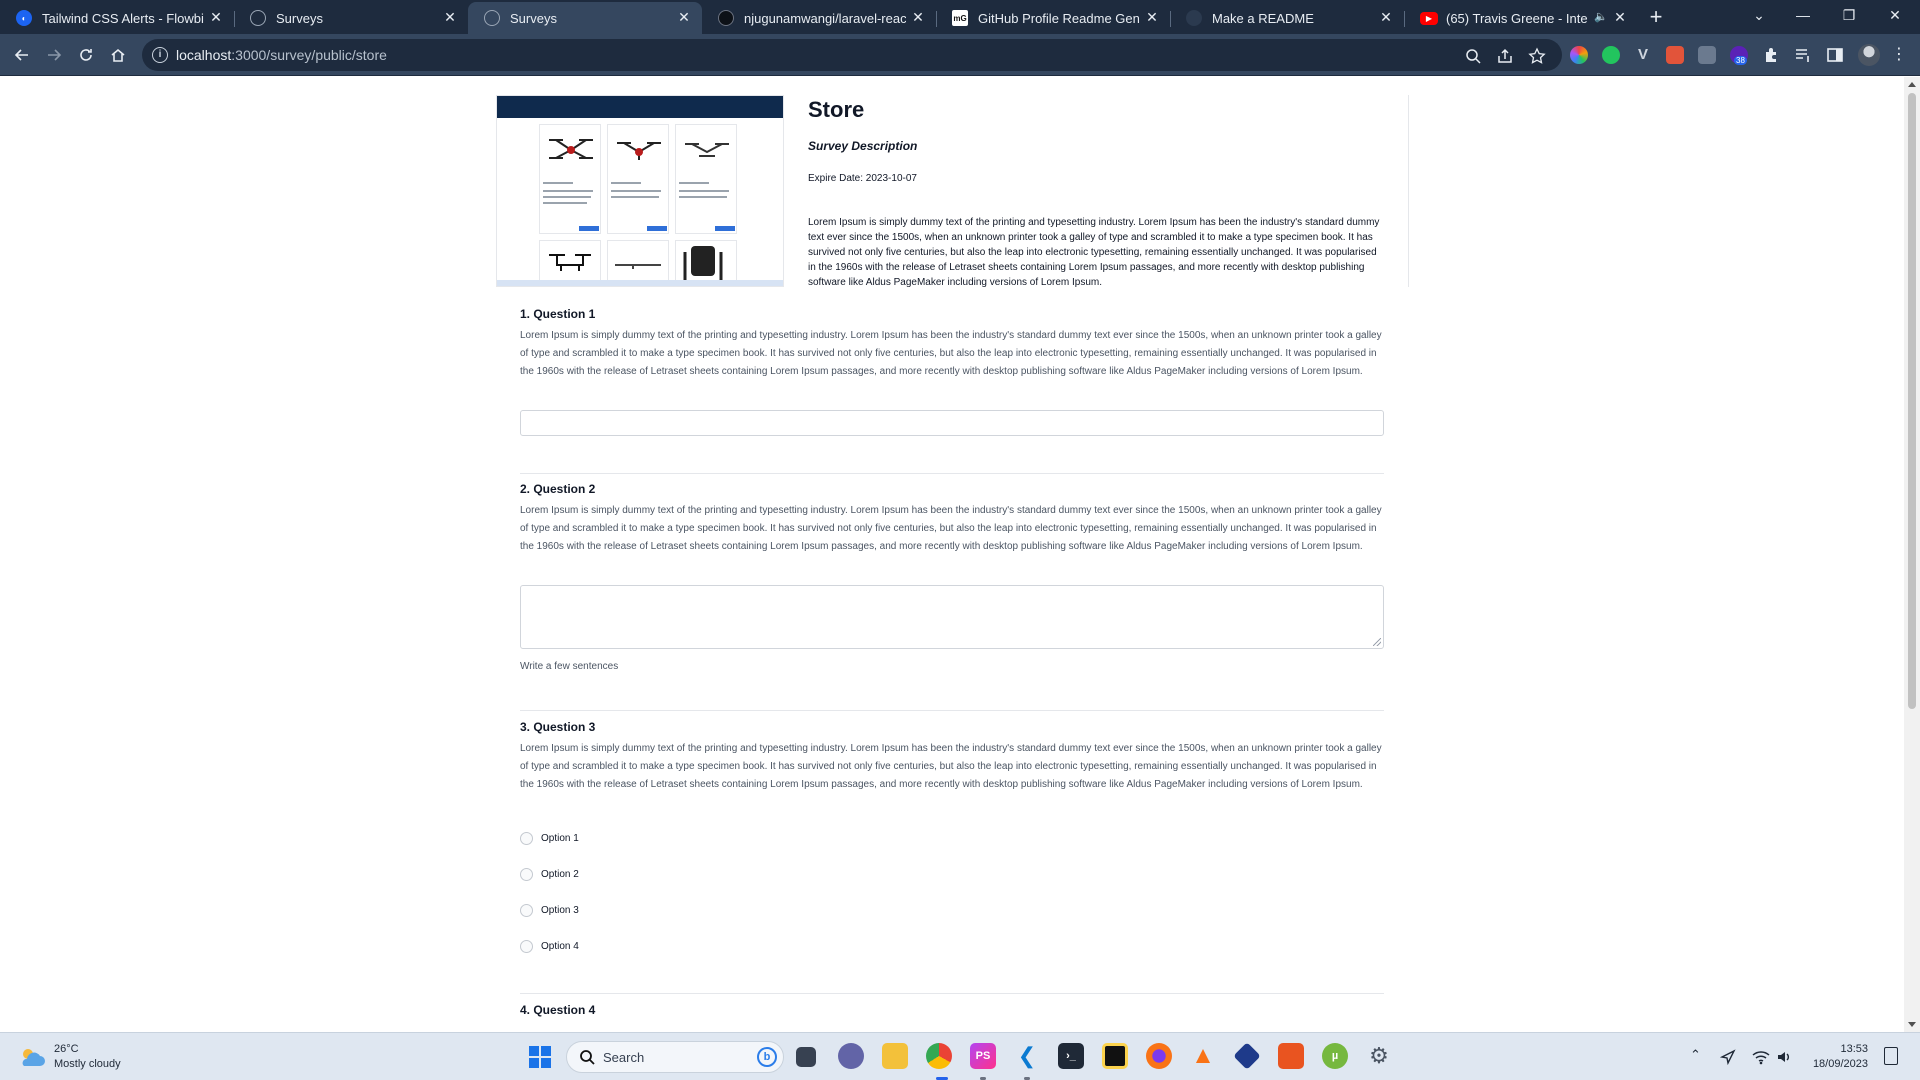 The width and height of the screenshot is (1920, 1080). I want to click on chrome-icon, so click(939, 1056).